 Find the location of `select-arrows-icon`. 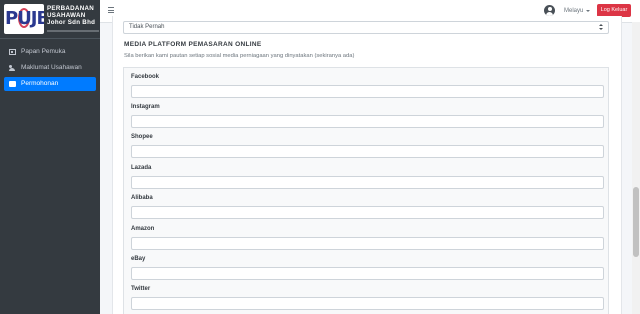

select-arrows-icon is located at coordinates (601, 27).